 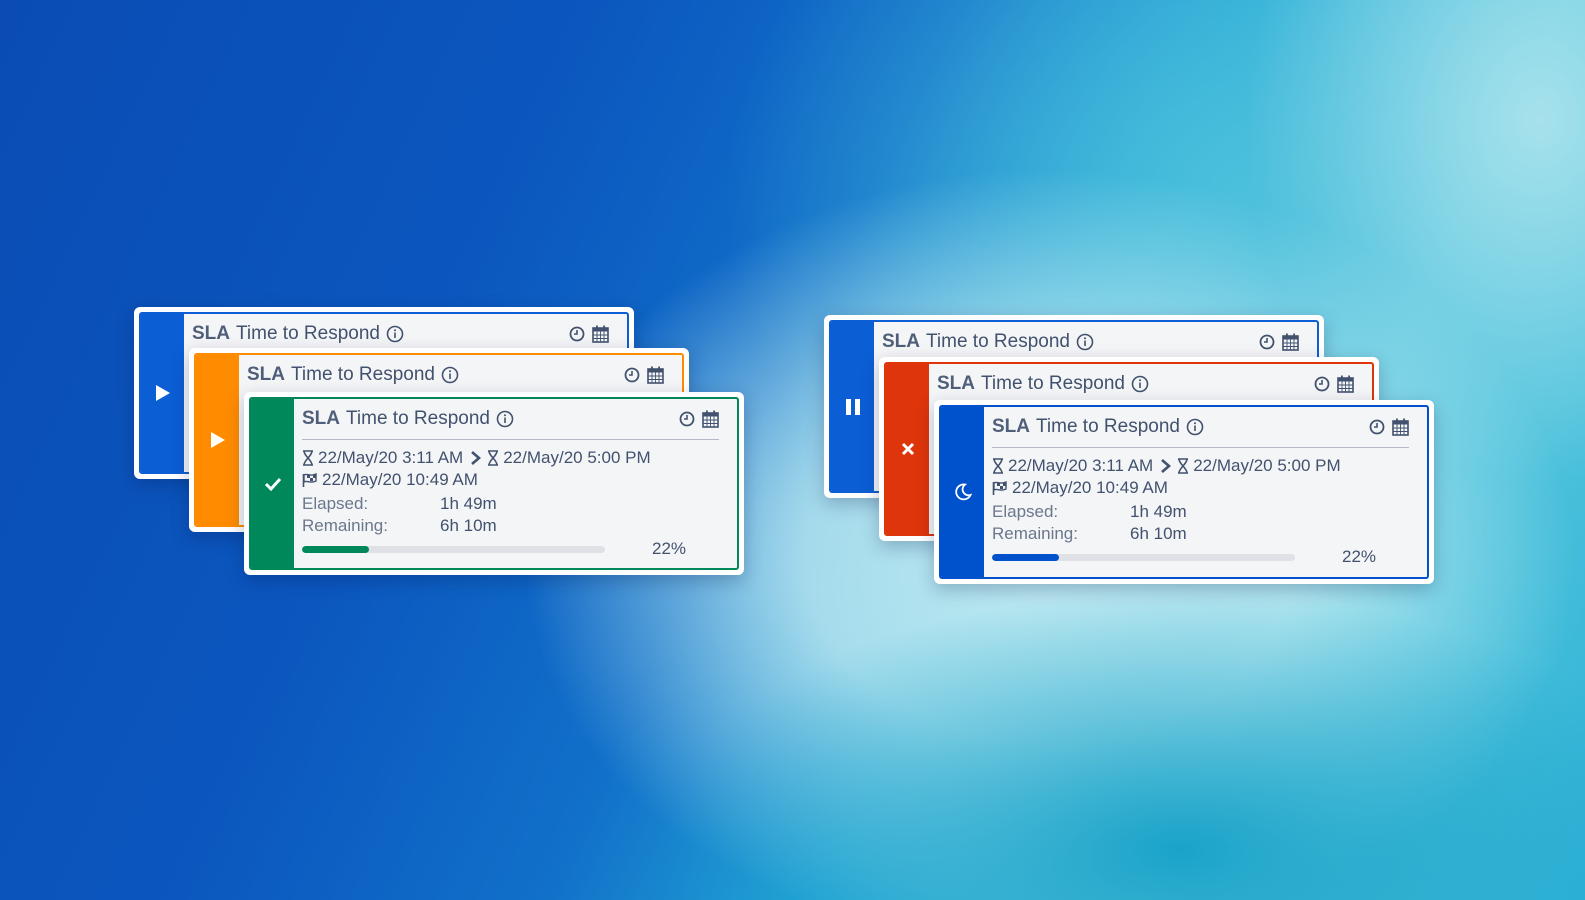 I want to click on moon-icon, so click(x=963, y=492).